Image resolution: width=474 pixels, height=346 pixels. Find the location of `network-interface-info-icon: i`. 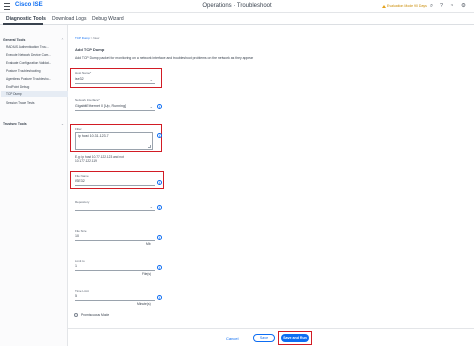

network-interface-info-icon: i is located at coordinates (159, 106).